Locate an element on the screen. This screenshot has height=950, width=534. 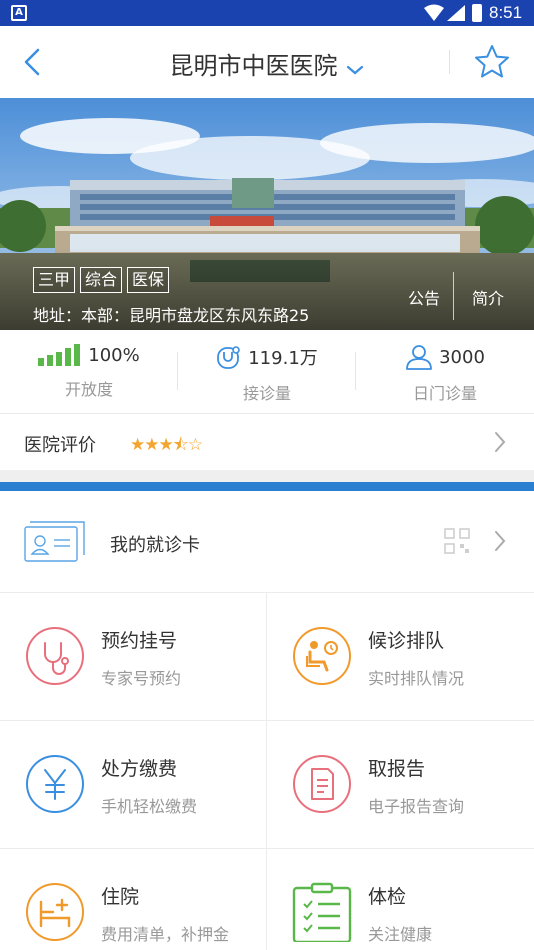
wifi-icon is located at coordinates (434, 12).